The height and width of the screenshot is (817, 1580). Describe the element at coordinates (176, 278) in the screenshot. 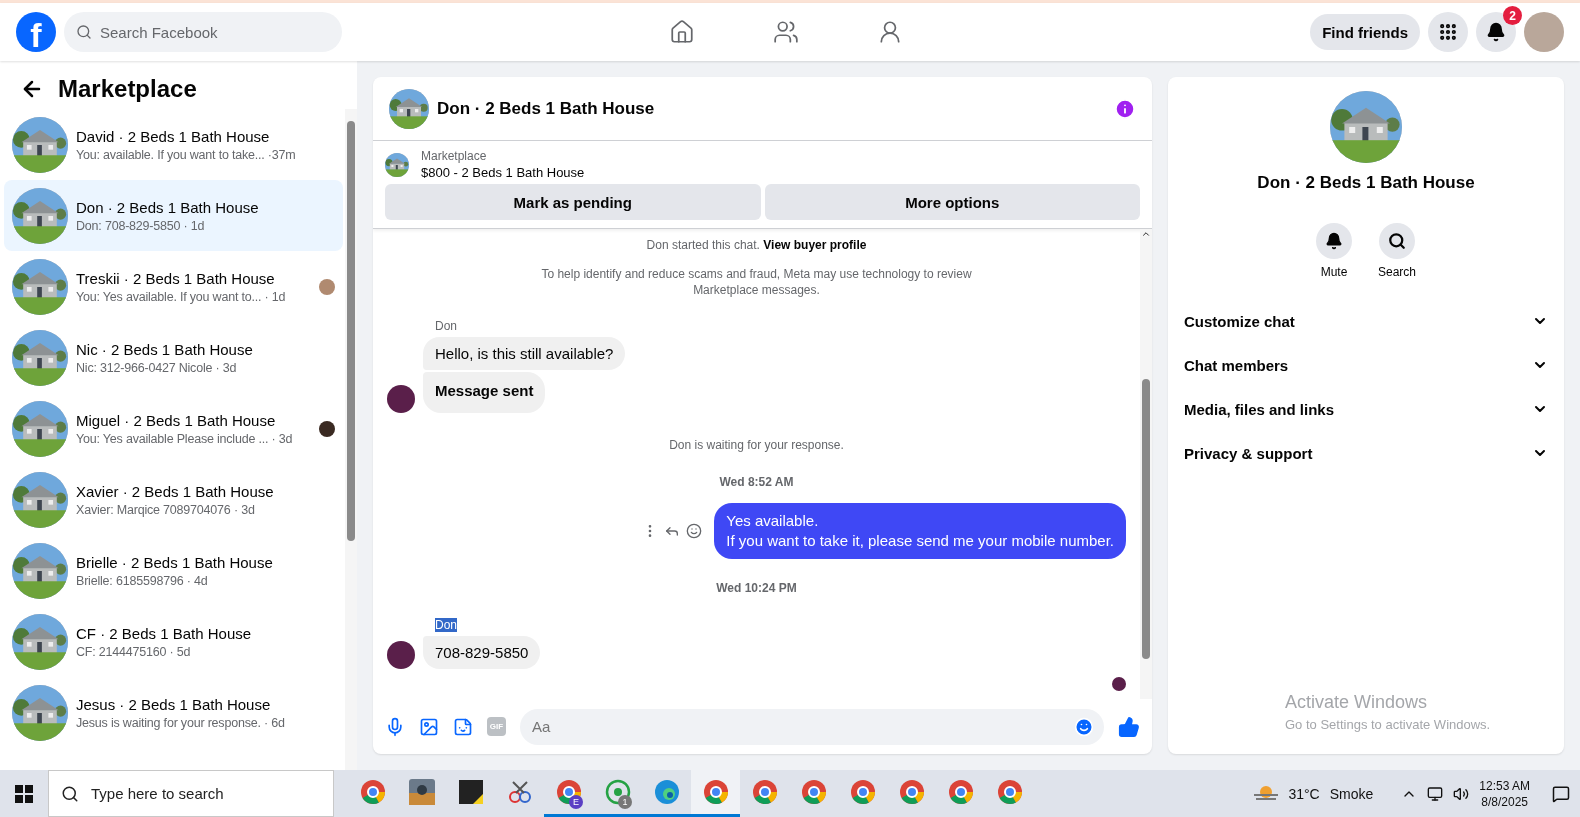

I see `conversation-name: Treskii · 2 Beds 1 Bath House` at that location.